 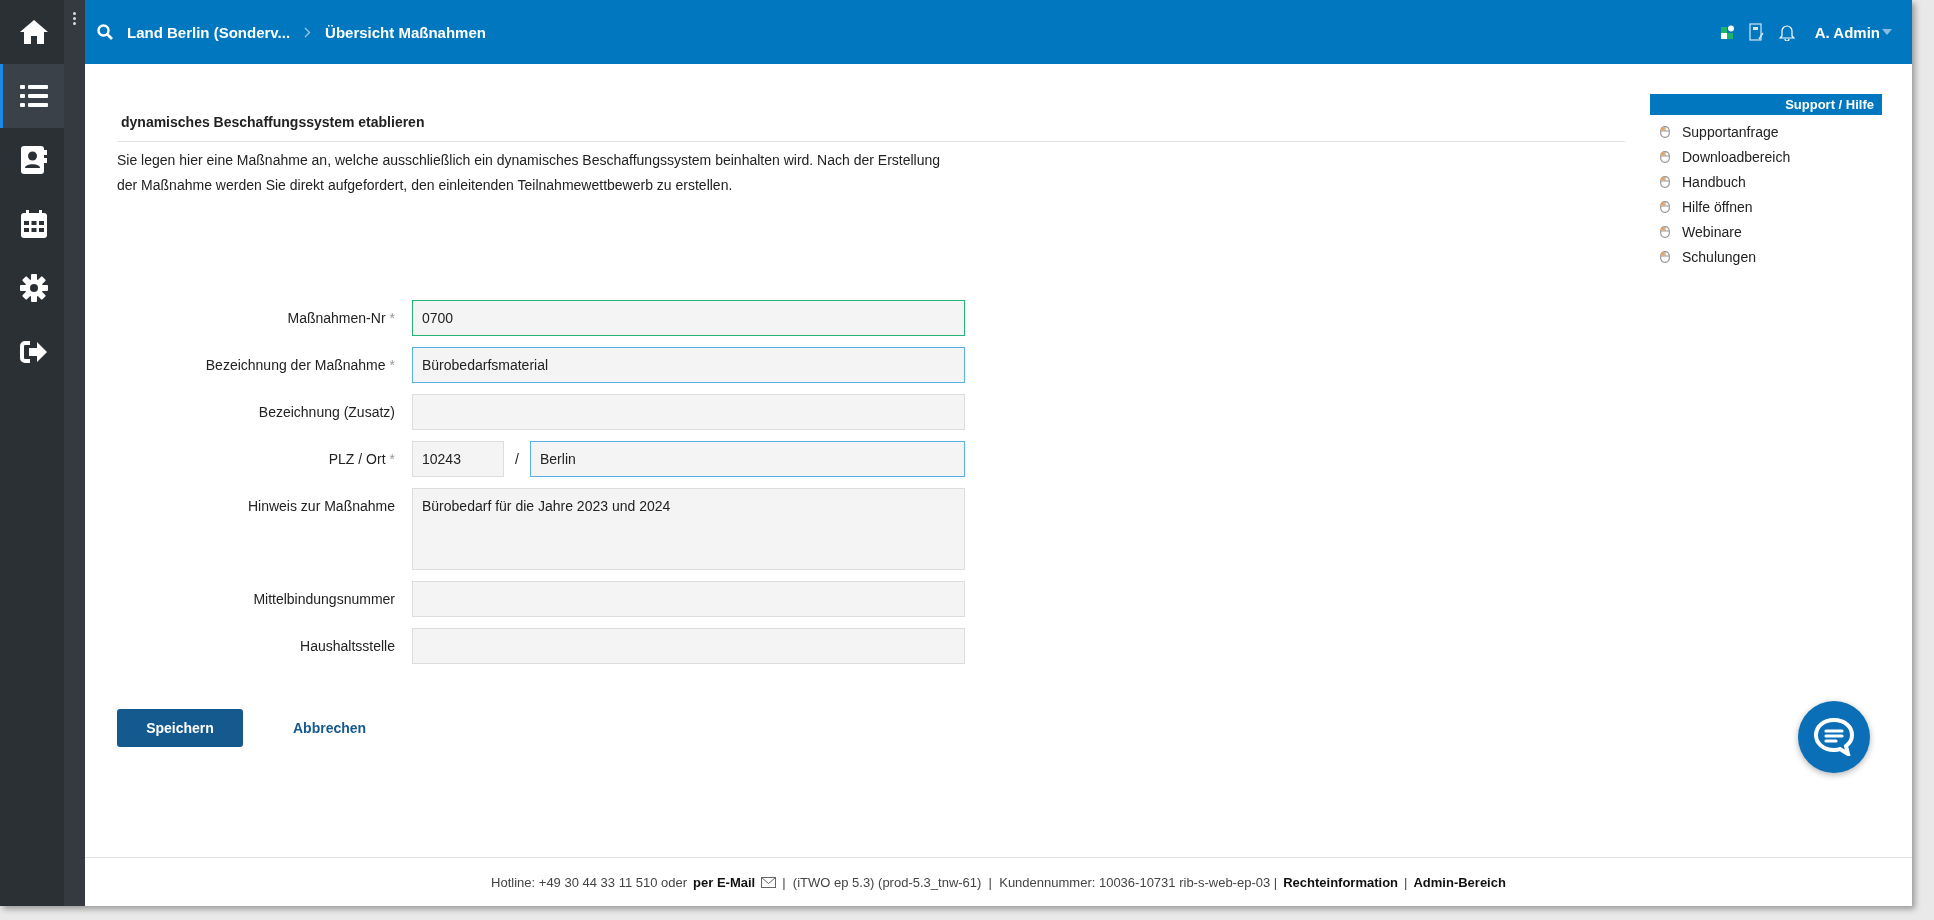 I want to click on textarea-field: Bürobedarf für die Jahre 2023 und 2024, so click(x=688, y=529).